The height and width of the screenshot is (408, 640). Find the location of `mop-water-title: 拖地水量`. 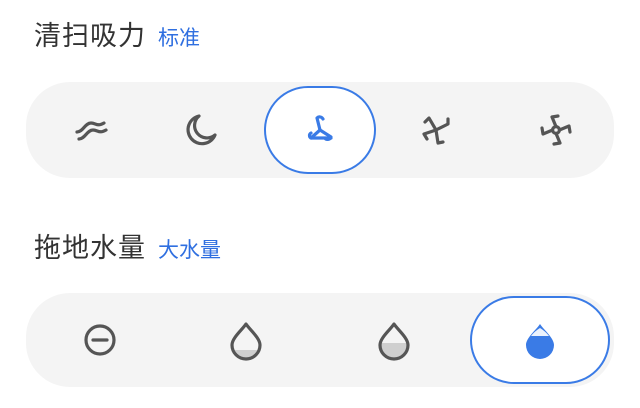

mop-water-title: 拖地水量 is located at coordinates (90, 248).